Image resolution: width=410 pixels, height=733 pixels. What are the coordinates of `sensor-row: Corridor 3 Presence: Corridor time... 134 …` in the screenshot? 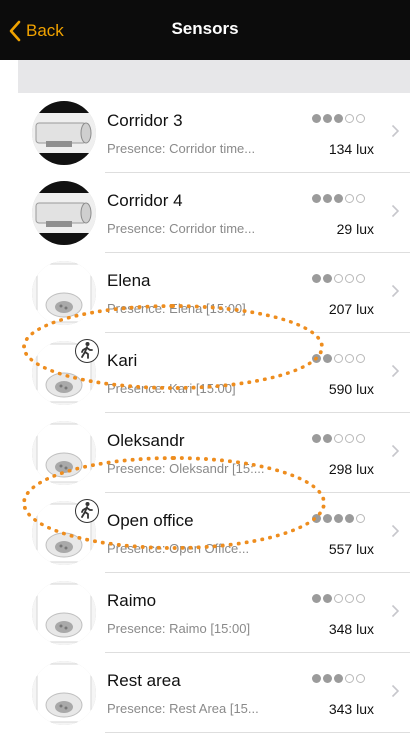 It's located at (205, 133).